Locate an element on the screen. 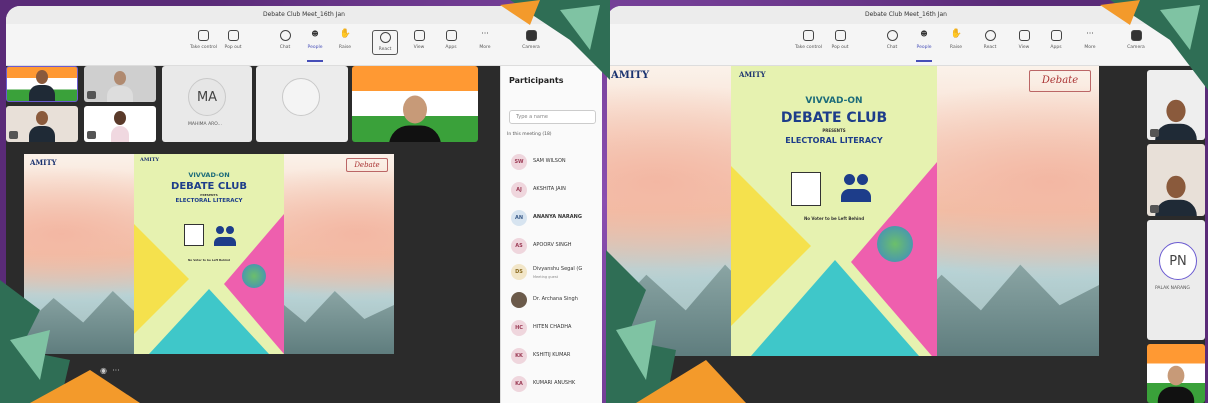 The height and width of the screenshot is (403, 1208). meeting-section-header: In this meeting (18) is located at coordinates (529, 134).